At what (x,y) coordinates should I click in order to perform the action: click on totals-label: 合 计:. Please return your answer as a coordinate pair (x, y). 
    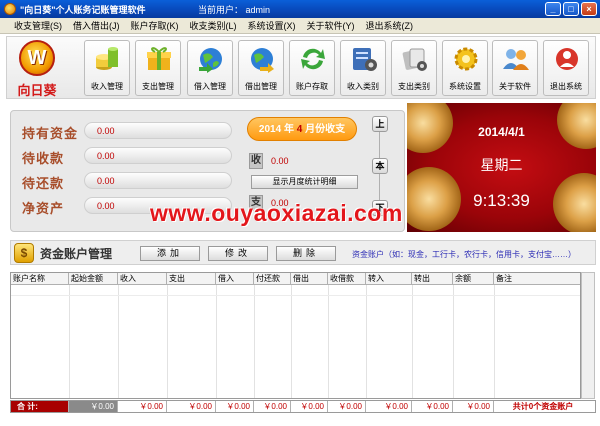
    Looking at the image, I should click on (40, 406).